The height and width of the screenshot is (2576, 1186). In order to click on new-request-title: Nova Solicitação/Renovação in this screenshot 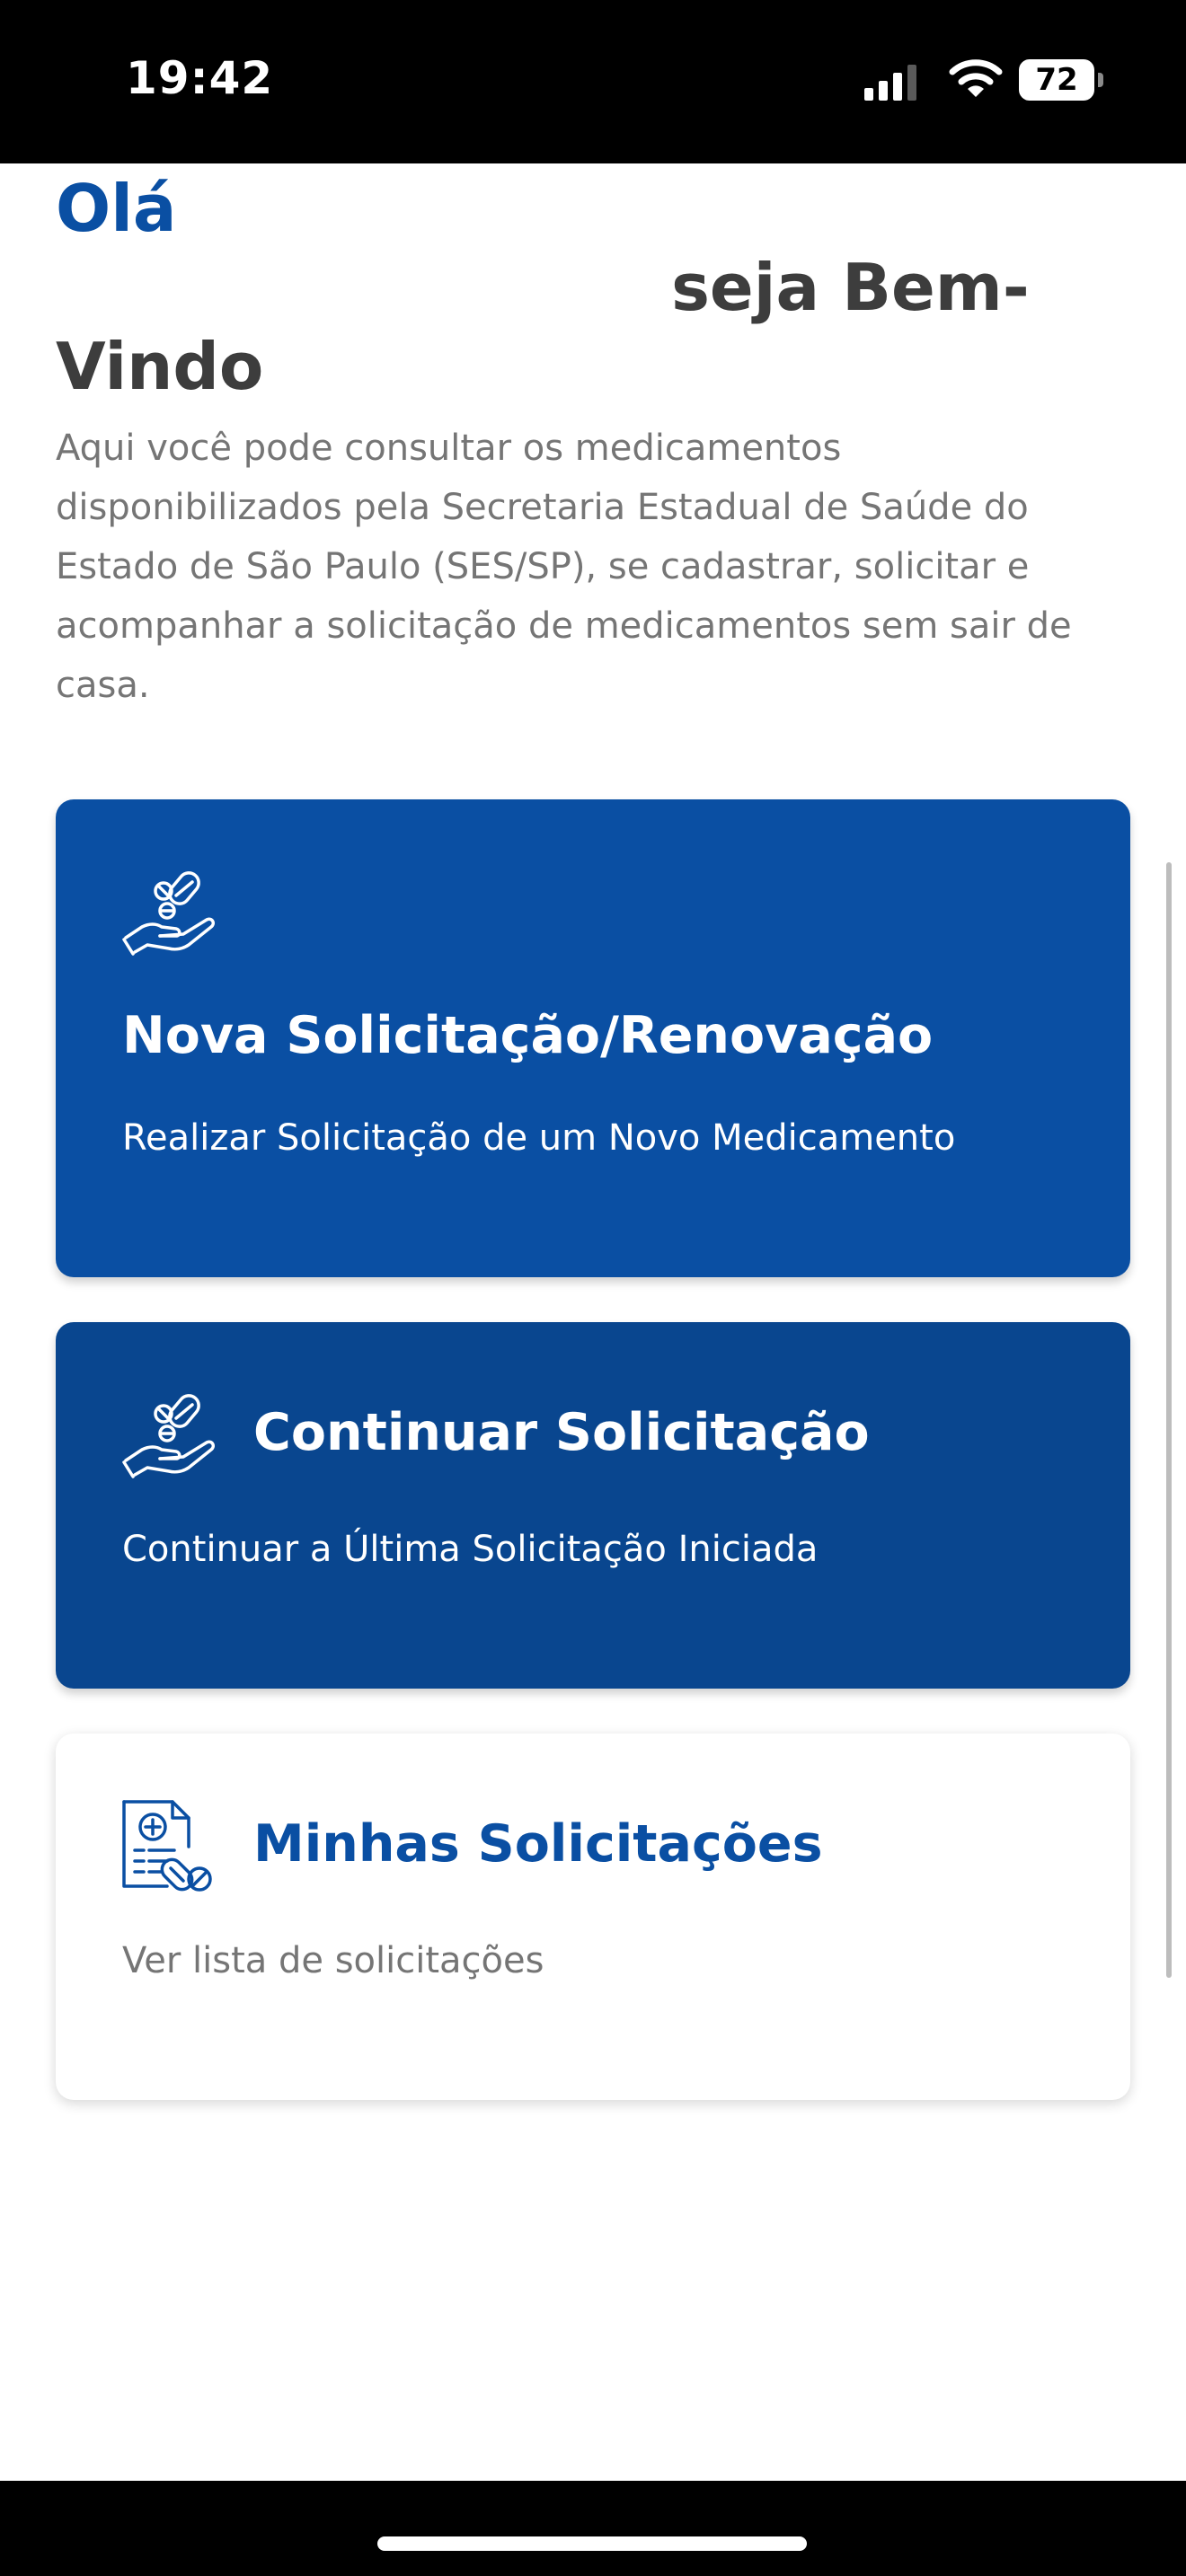, I will do `click(528, 1035)`.